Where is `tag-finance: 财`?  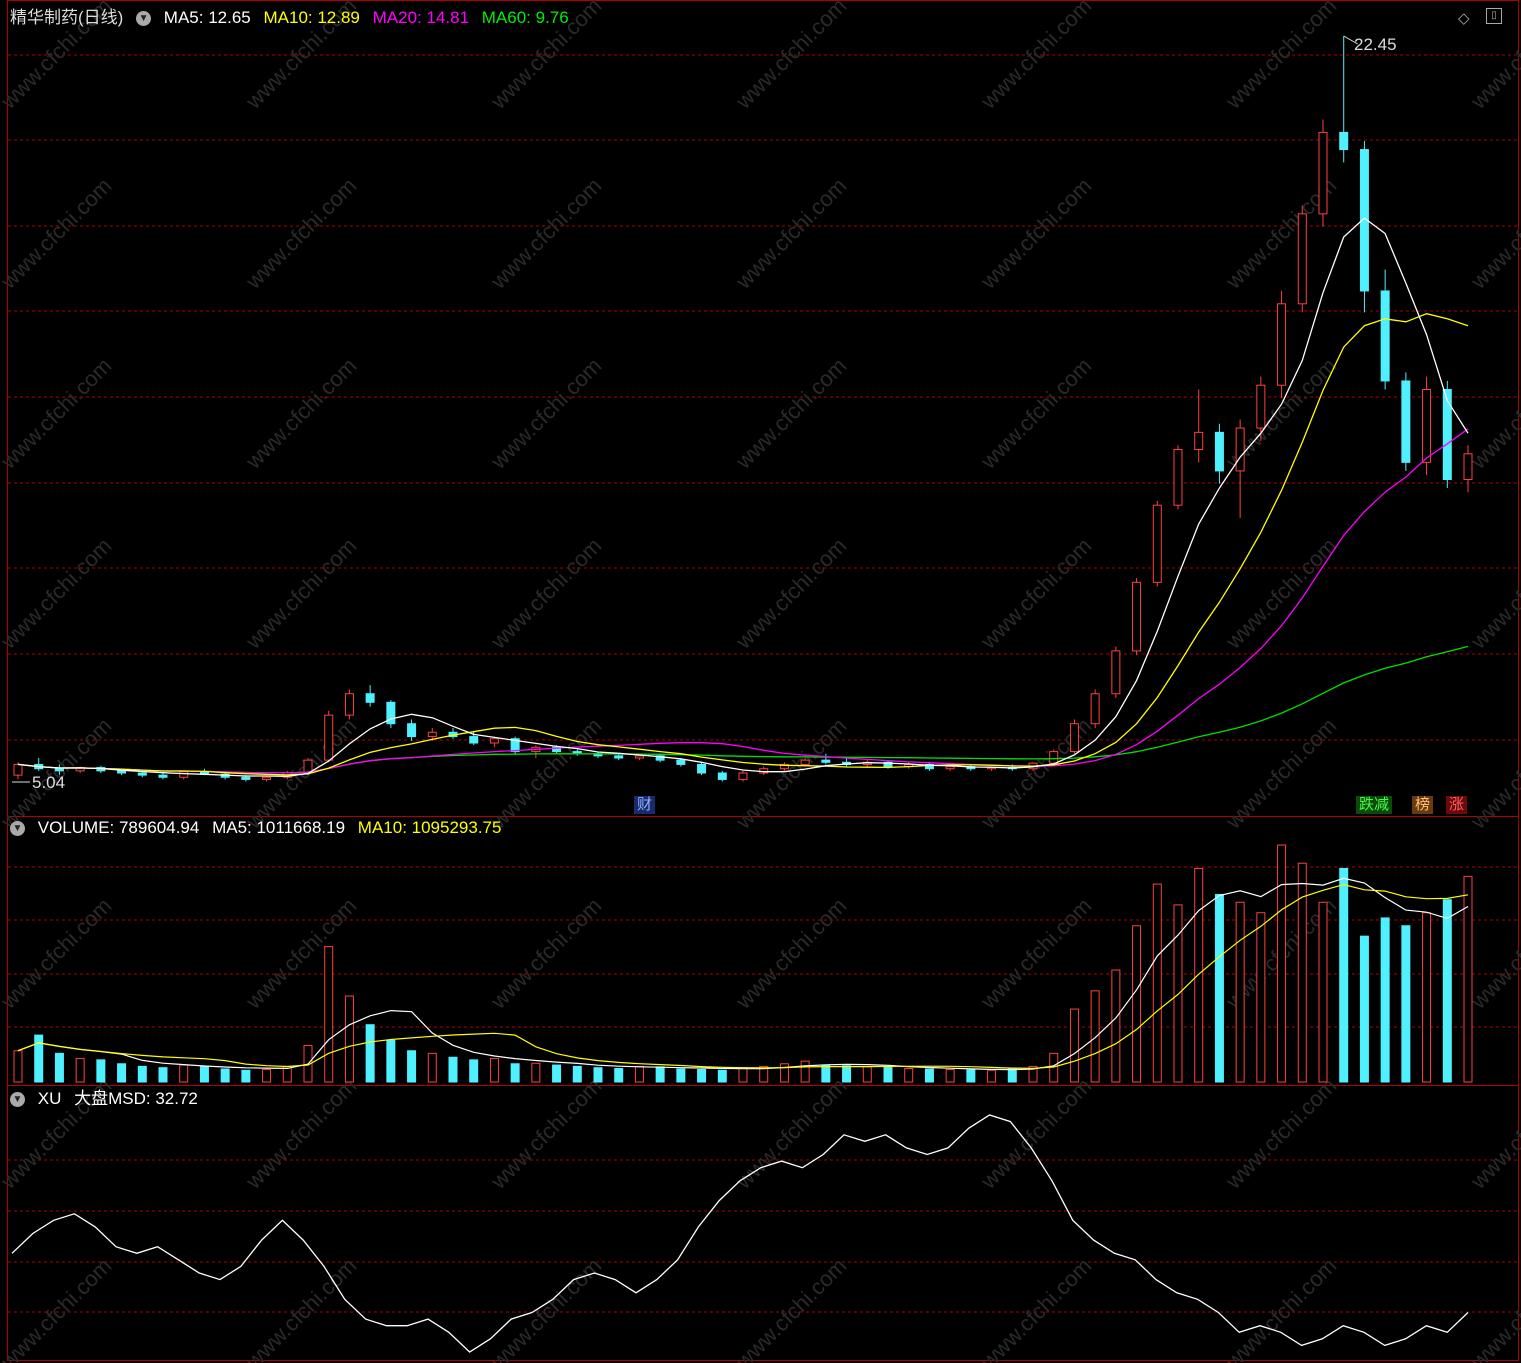
tag-finance: 财 is located at coordinates (645, 805).